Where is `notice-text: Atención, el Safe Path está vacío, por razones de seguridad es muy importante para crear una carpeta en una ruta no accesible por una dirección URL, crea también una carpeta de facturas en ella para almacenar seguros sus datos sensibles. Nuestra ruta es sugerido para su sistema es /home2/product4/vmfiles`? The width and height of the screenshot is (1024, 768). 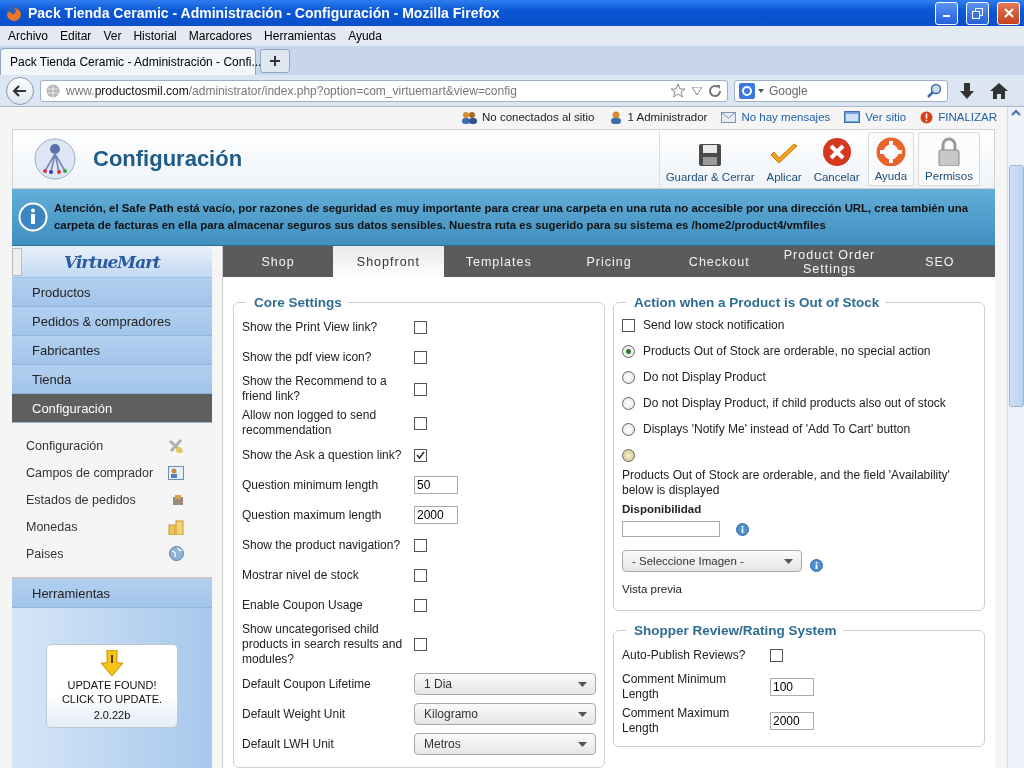
notice-text: Atención, el Safe Path está vacío, por razones de seguridad es muy importante para crear una carpeta en una ruta no accesible por una dirección URL, crea también una carpeta de facturas en ella para almacenar seguros sus datos sensibles. Nuestra ruta es sugerido para su sistema es /home2/product4/vmfiles is located at coordinates (512, 217).